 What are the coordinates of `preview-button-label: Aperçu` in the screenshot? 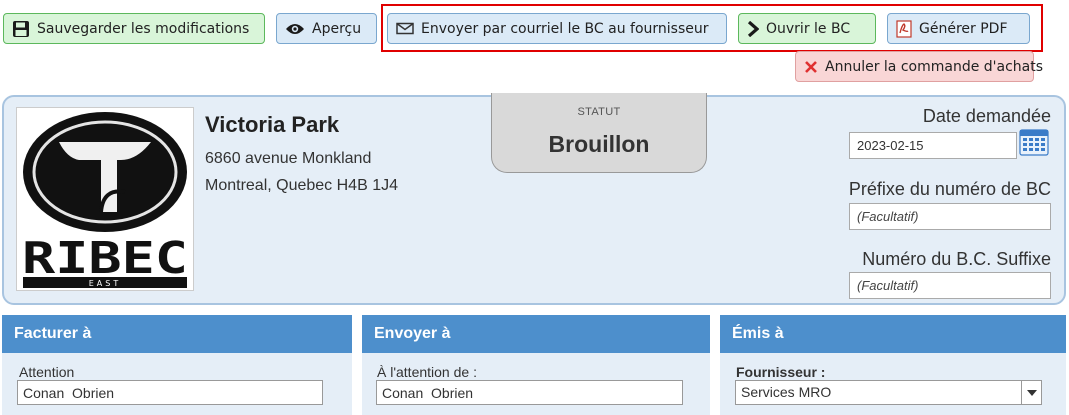 It's located at (337, 28).